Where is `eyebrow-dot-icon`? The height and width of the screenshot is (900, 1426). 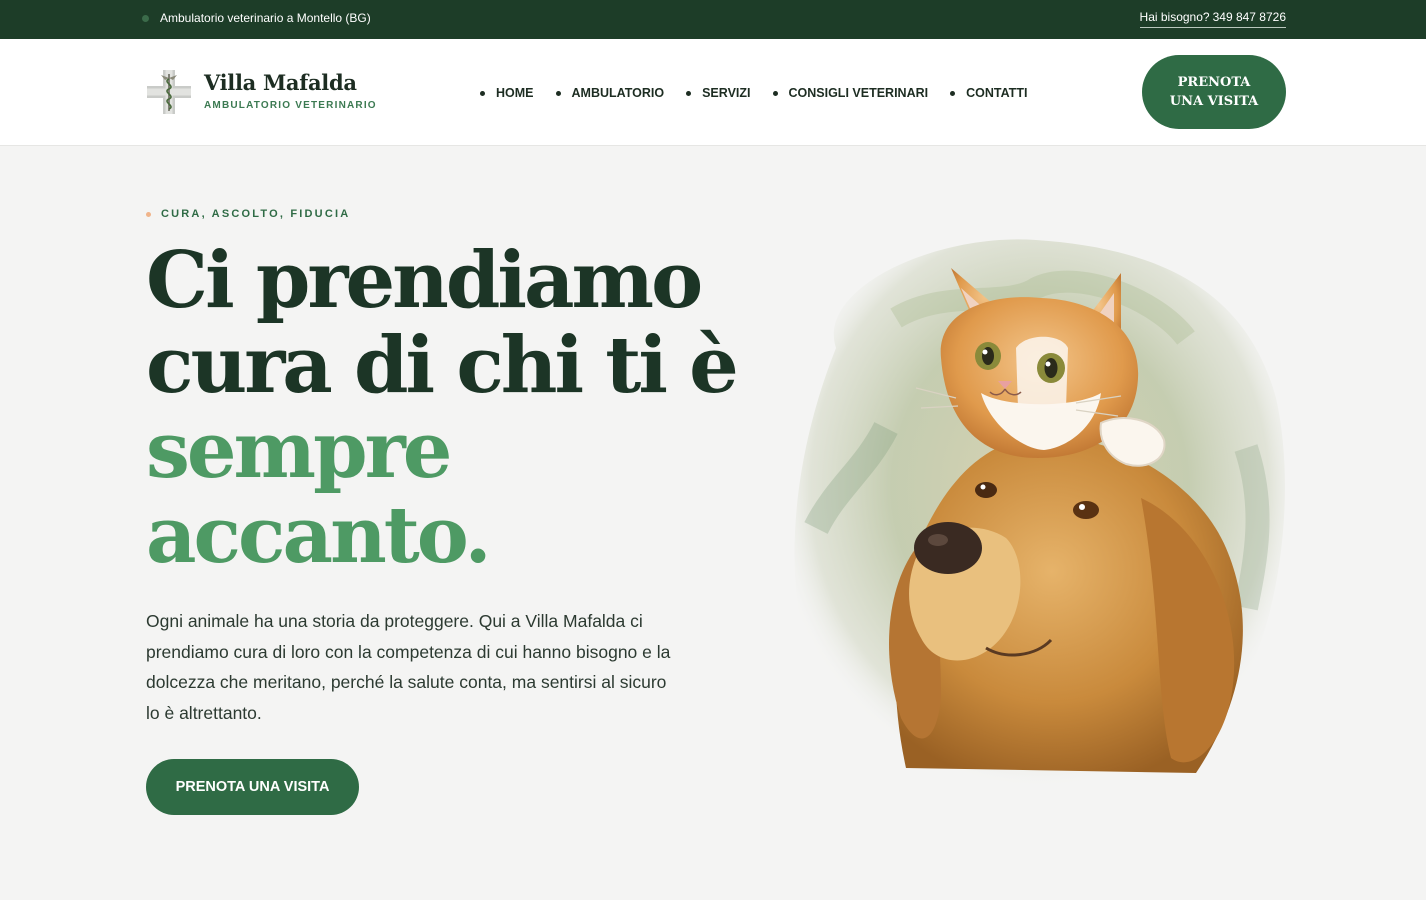 eyebrow-dot-icon is located at coordinates (148, 214).